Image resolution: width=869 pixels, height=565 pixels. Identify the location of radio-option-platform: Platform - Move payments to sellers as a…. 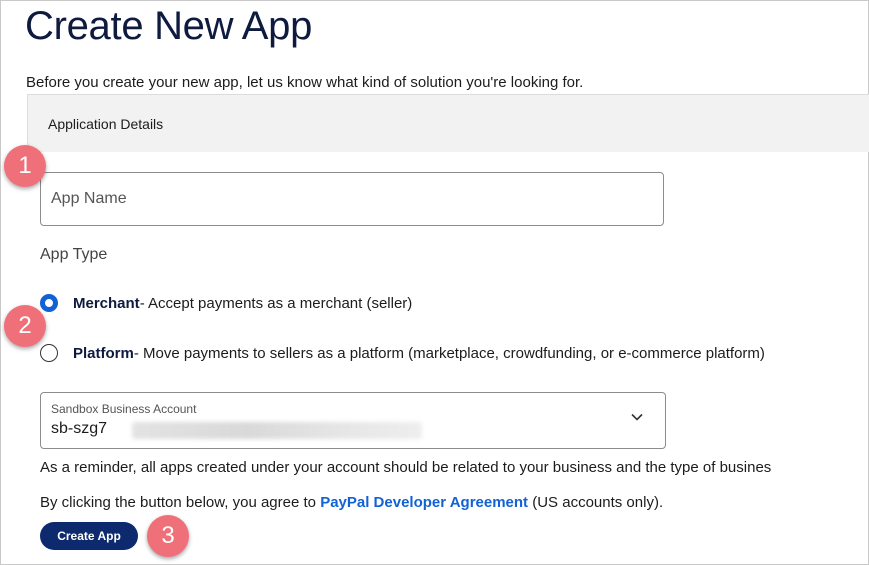
(402, 353).